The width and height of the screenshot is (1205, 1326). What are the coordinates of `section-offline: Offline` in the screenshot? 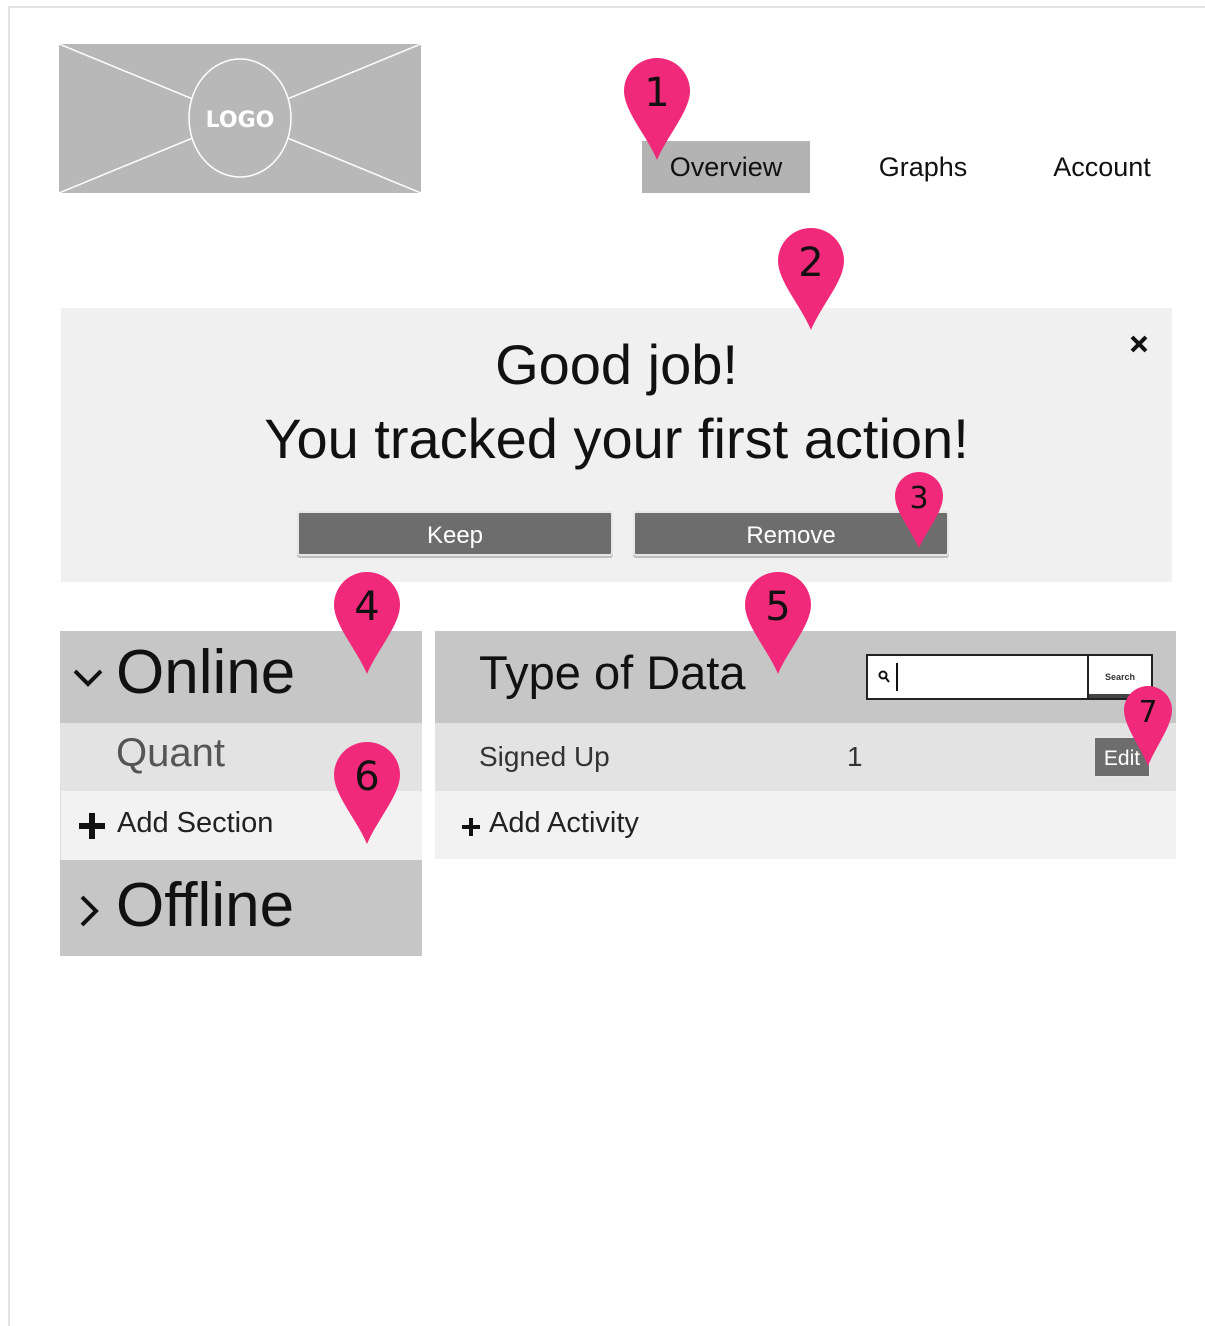 It's located at (241, 908).